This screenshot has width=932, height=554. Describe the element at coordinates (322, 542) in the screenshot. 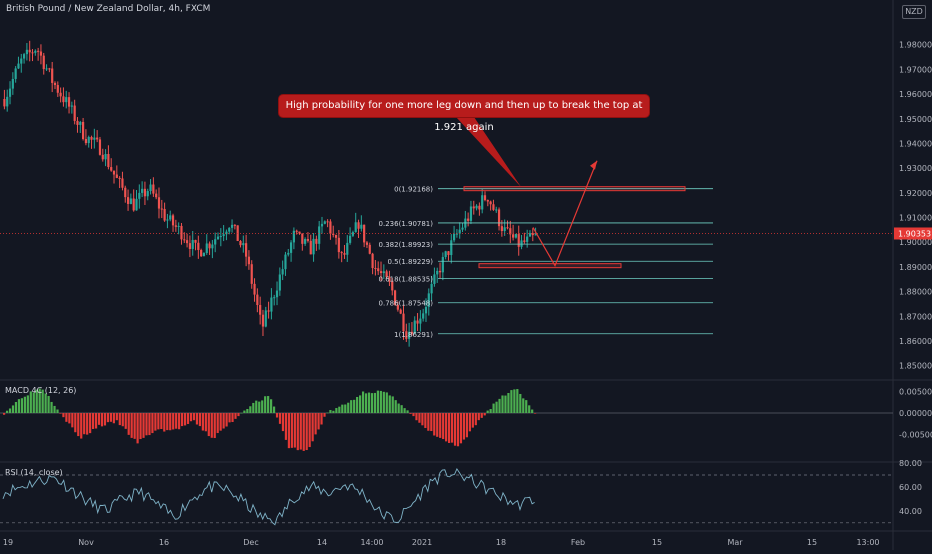

I see `x-tick-label: 14` at that location.